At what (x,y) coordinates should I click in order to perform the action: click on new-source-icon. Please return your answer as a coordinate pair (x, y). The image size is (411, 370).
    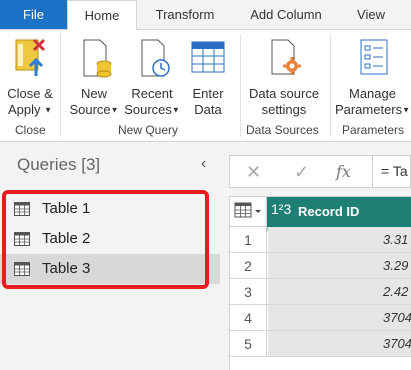
    Looking at the image, I should click on (97, 58).